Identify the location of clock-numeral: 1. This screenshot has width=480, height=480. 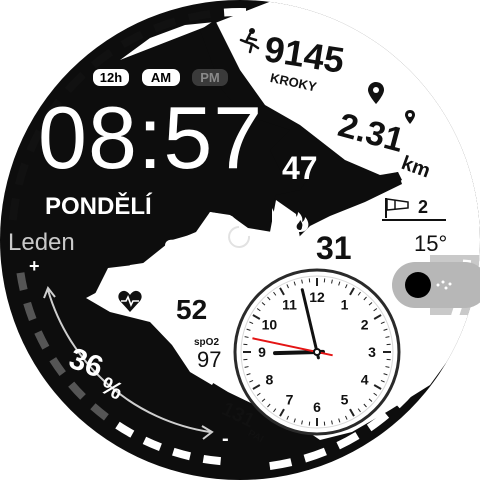
(345, 304).